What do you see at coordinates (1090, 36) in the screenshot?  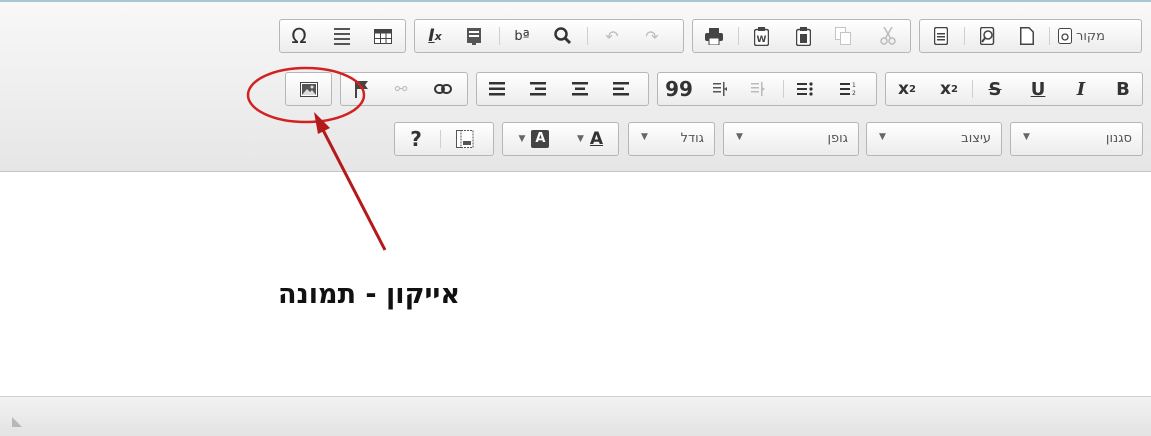 I see `source-label: מקור` at bounding box center [1090, 36].